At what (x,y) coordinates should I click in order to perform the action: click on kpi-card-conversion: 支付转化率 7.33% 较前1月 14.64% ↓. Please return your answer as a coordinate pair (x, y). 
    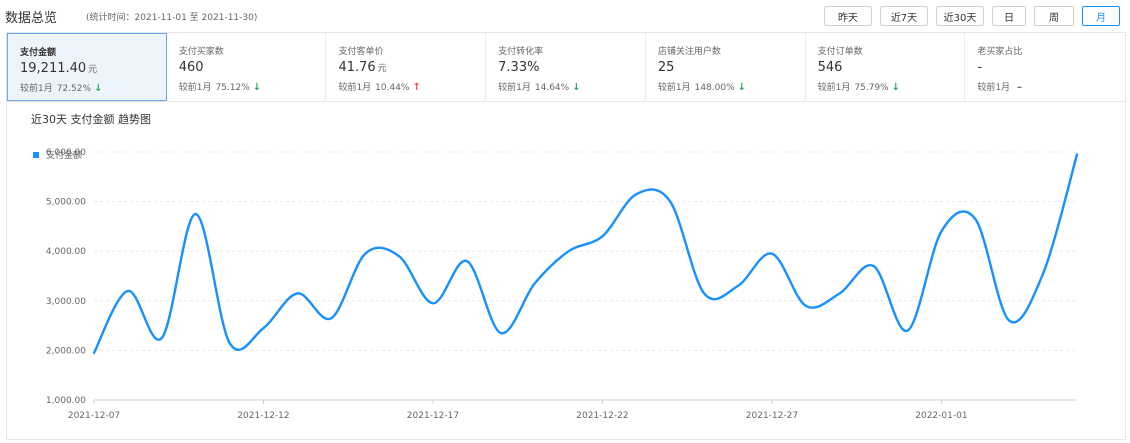
    Looking at the image, I should click on (566, 67).